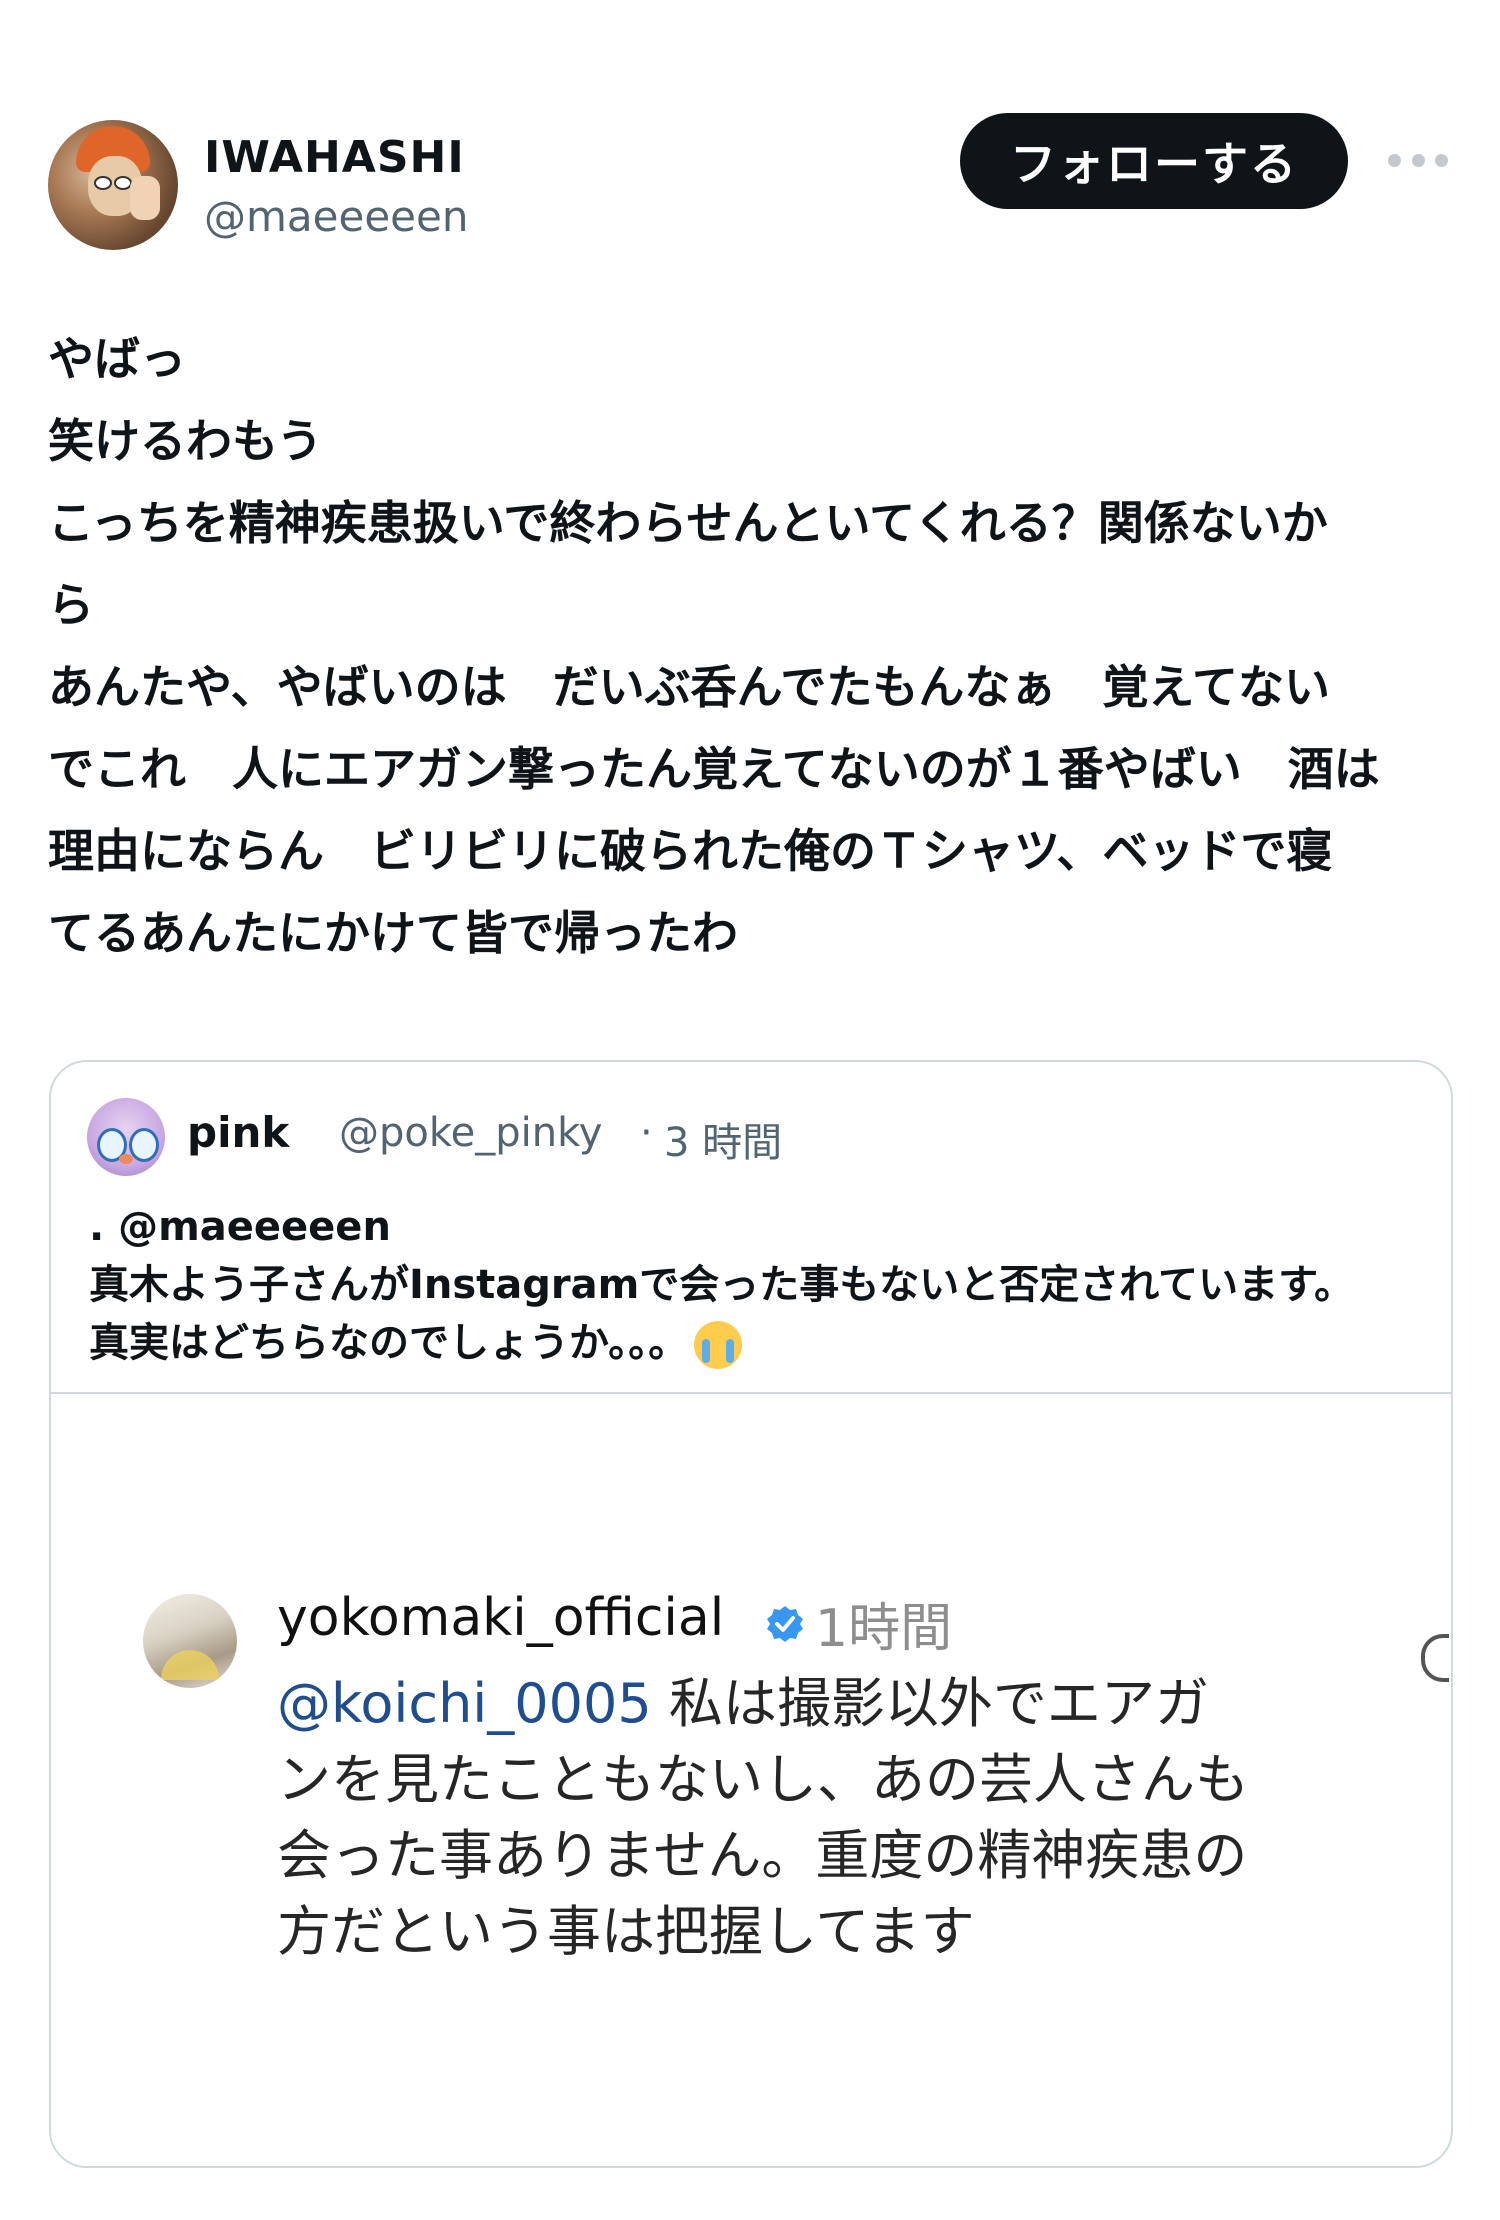 The width and height of the screenshot is (1500, 2220). Describe the element at coordinates (126, 1137) in the screenshot. I see `quoted-author-avatar` at that location.